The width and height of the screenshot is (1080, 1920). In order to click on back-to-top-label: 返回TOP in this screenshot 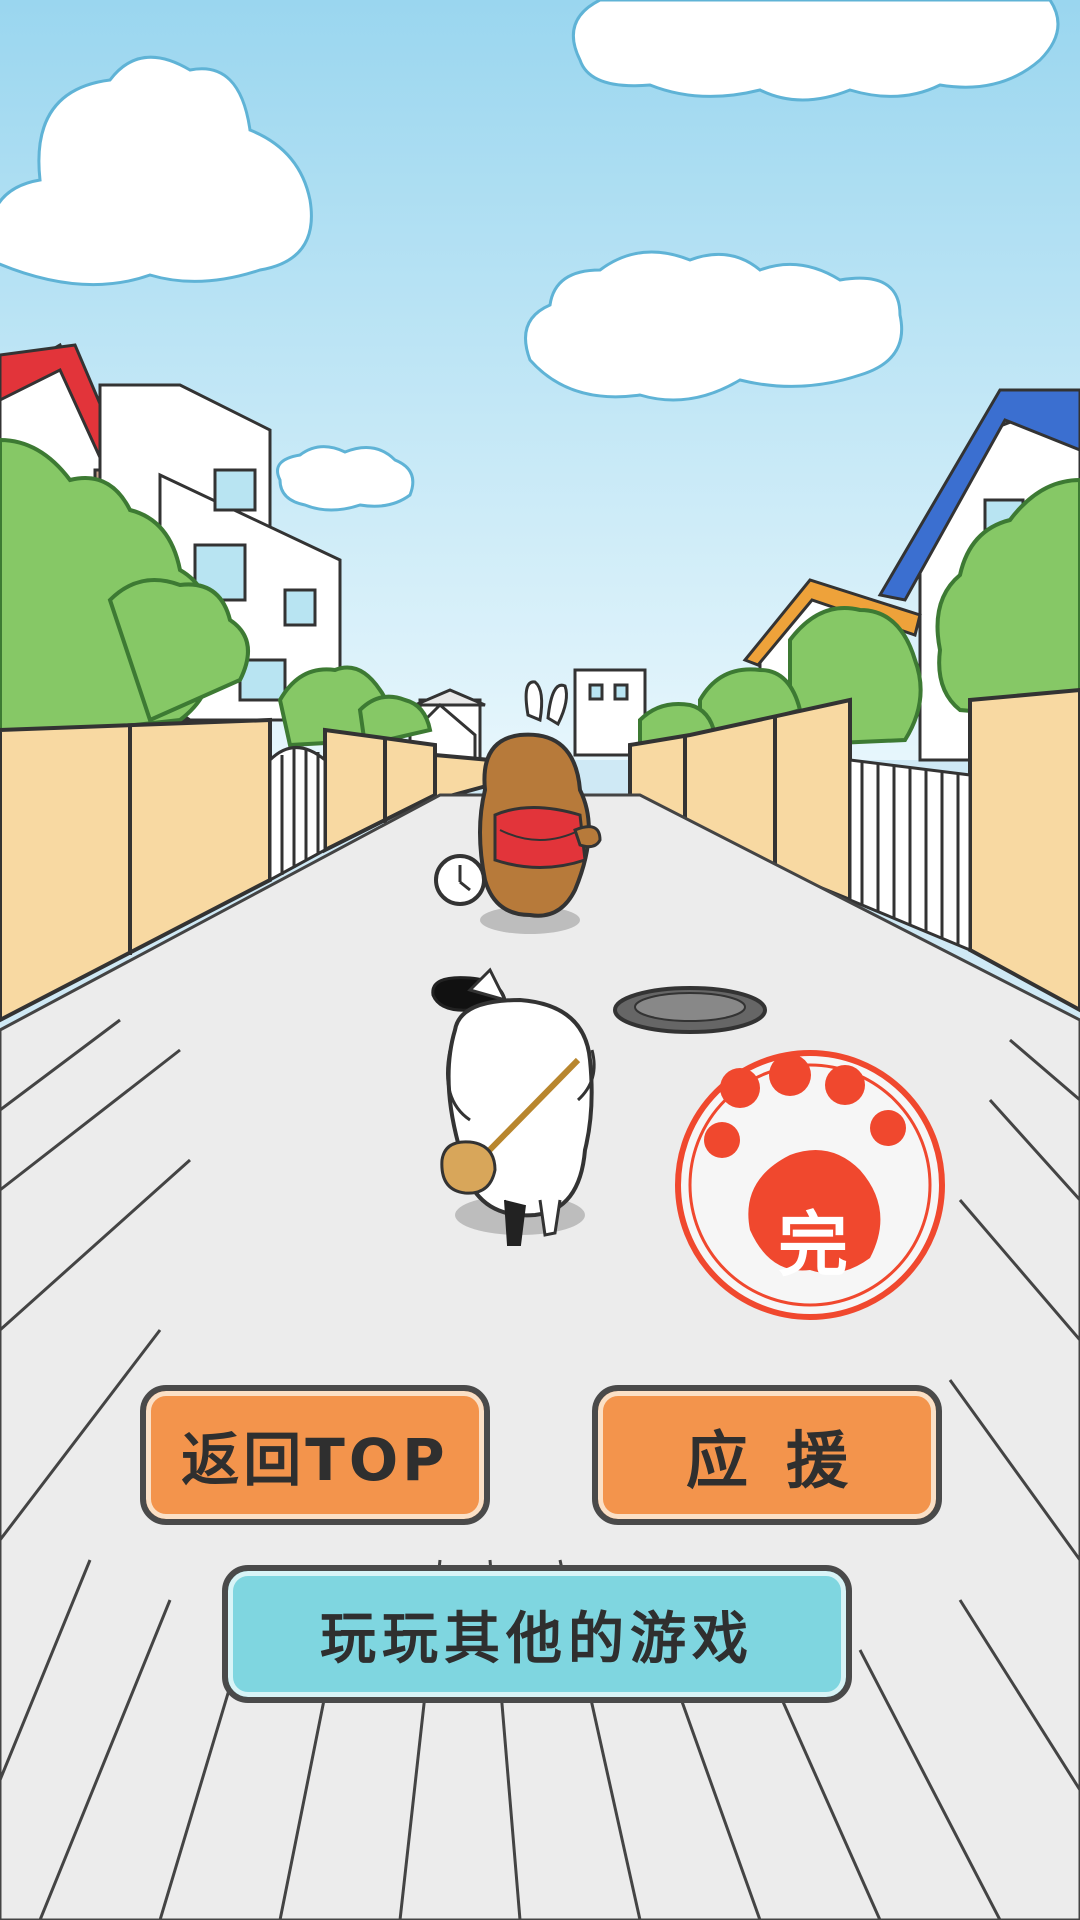, I will do `click(315, 1460)`.